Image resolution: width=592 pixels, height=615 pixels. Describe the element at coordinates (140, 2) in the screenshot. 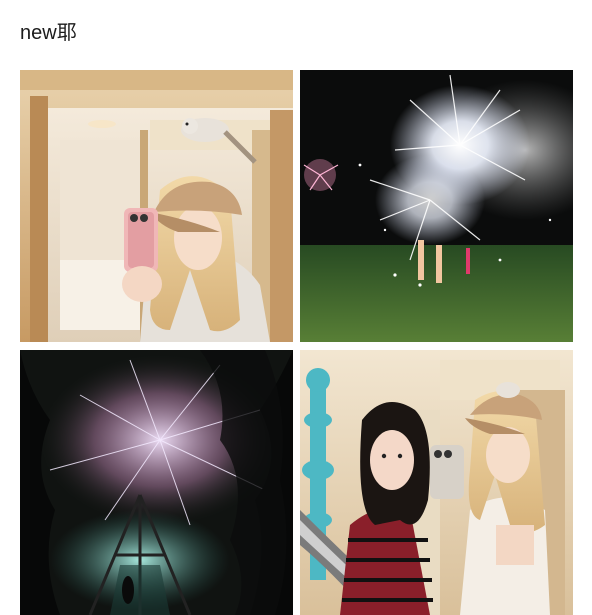

I see `previous-line-fragment: •••• •••` at that location.